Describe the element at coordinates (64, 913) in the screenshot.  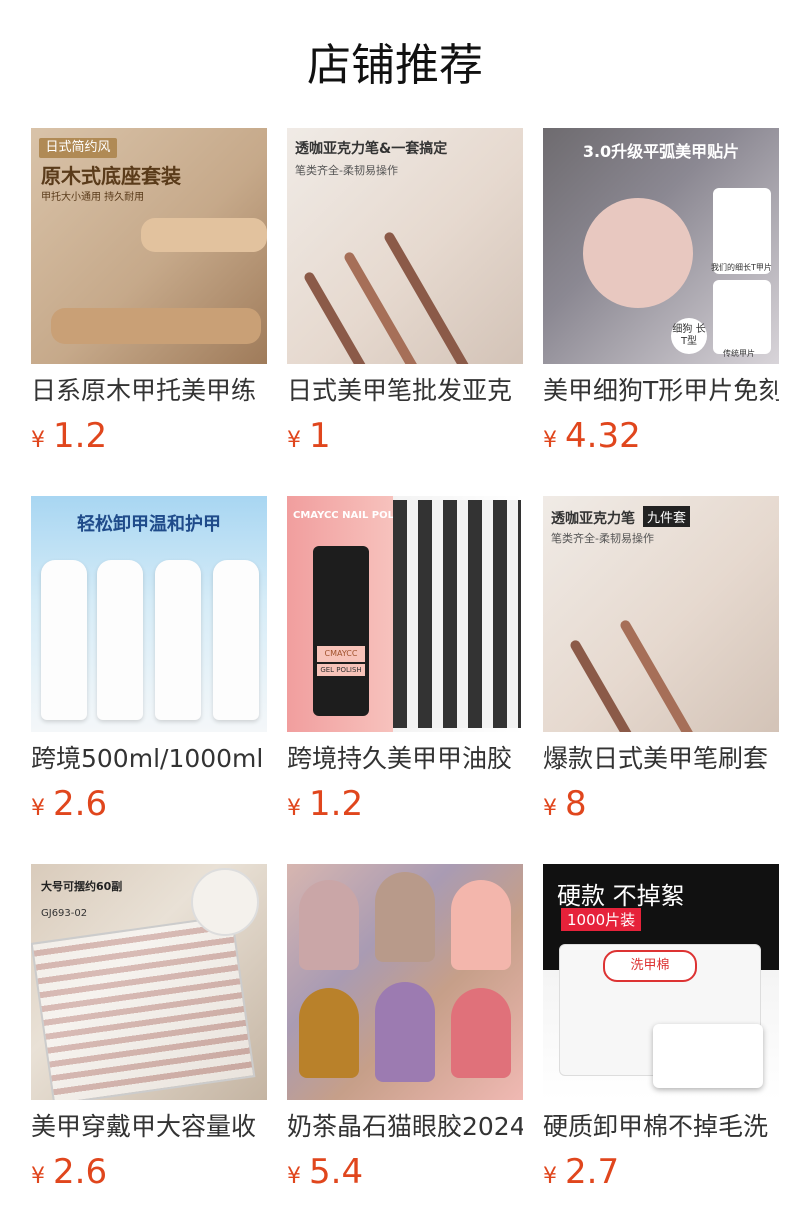
I see `image-subtext: GJ693-02` at that location.